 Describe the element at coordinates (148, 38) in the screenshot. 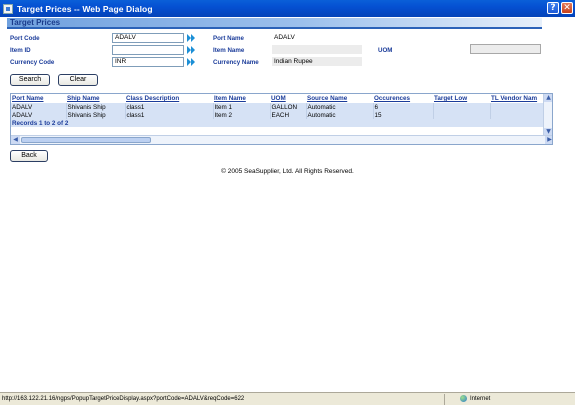

I see `port-code-input: ADALV` at that location.